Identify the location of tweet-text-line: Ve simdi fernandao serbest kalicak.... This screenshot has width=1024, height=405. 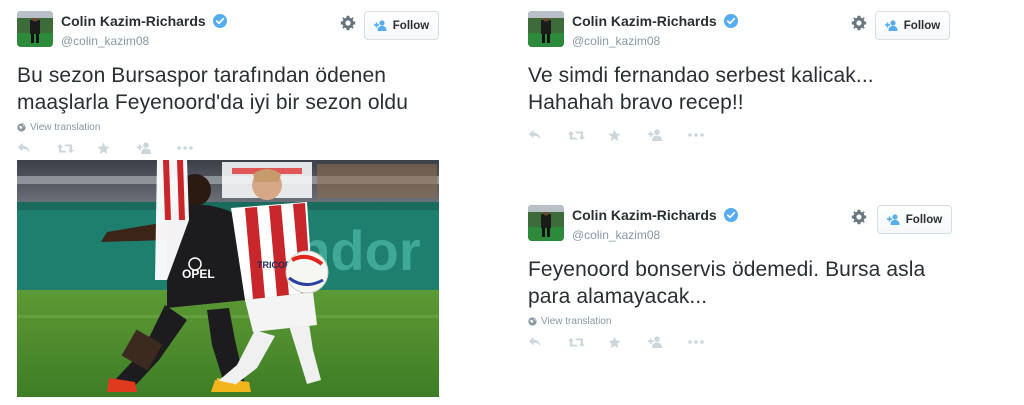
(701, 75).